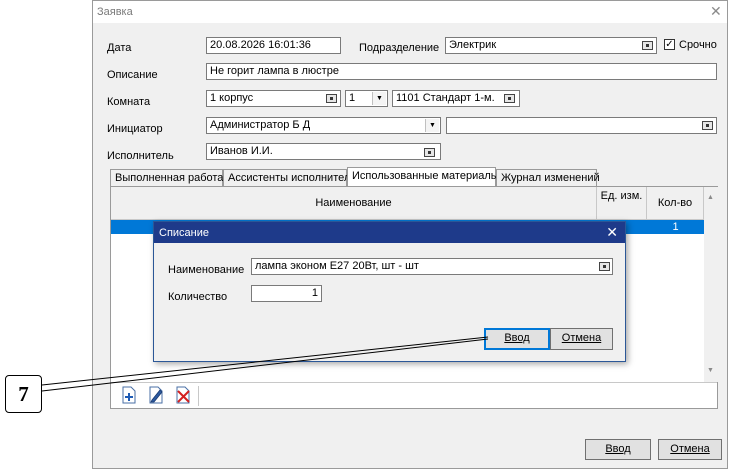 Image resolution: width=730 pixels, height=472 pixels. What do you see at coordinates (23, 394) in the screenshot?
I see `callout-number: 7` at bounding box center [23, 394].